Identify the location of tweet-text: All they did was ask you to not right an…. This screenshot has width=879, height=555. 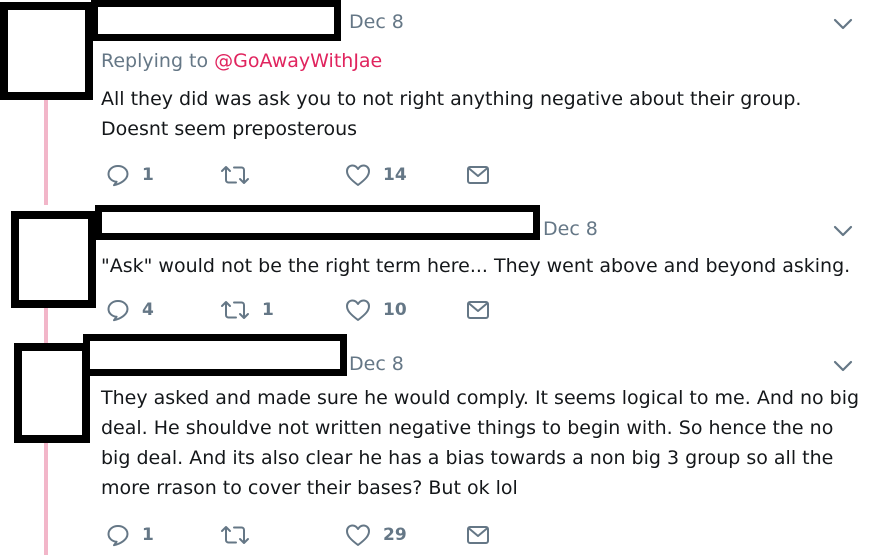
(451, 114).